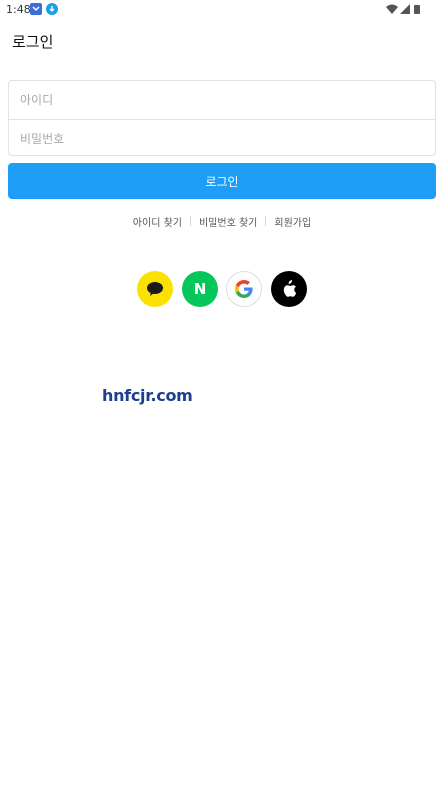  What do you see at coordinates (52, 9) in the screenshot?
I see `download-icon` at bounding box center [52, 9].